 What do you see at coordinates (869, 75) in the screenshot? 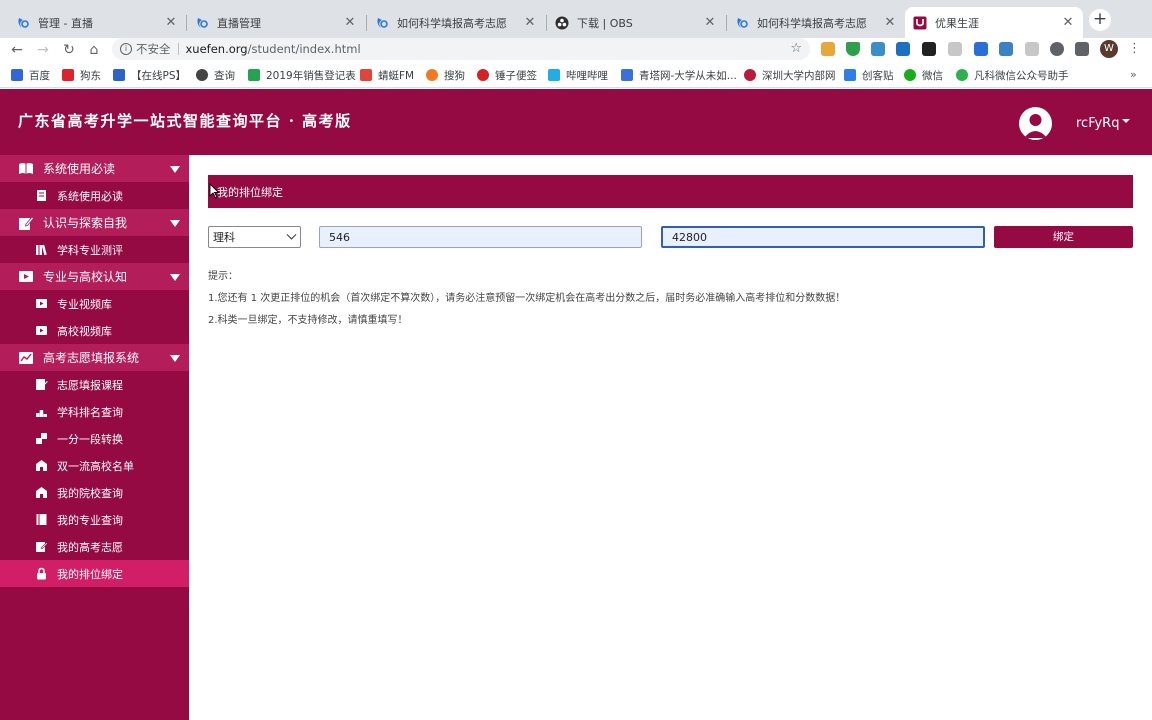
I see `bookmark-item: 创客贴` at bounding box center [869, 75].